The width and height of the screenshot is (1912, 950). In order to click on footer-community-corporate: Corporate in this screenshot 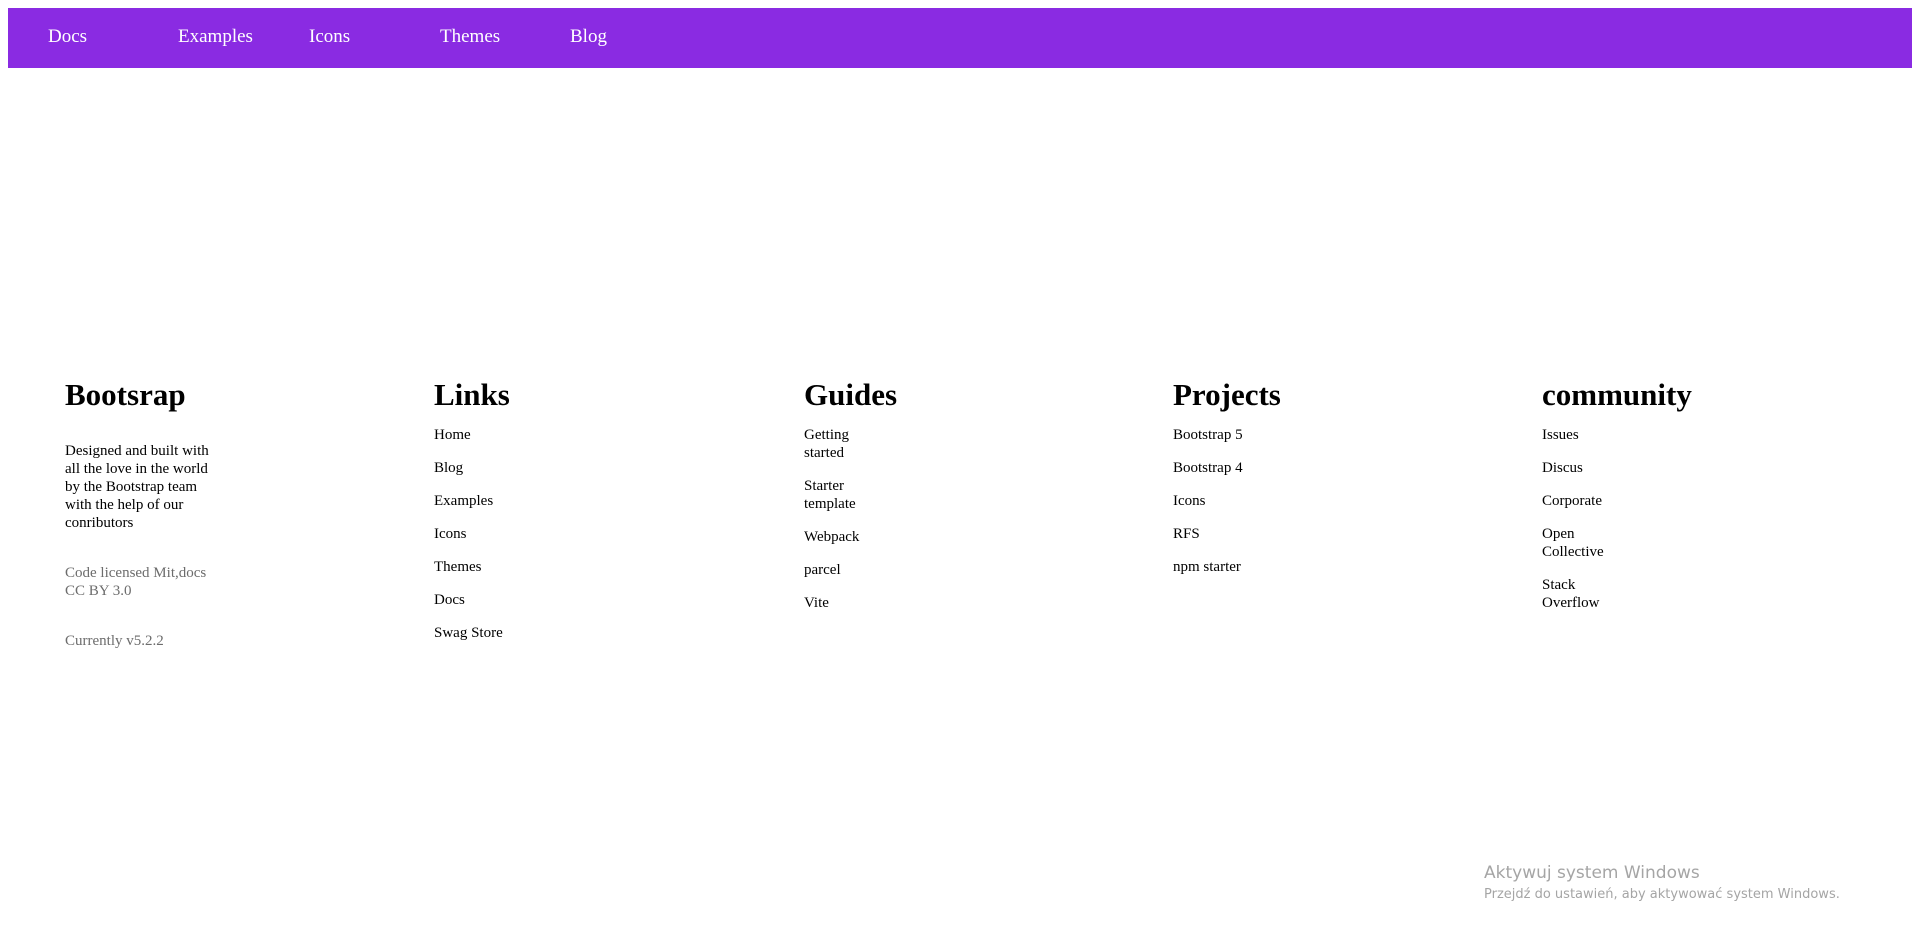, I will do `click(1575, 501)`.